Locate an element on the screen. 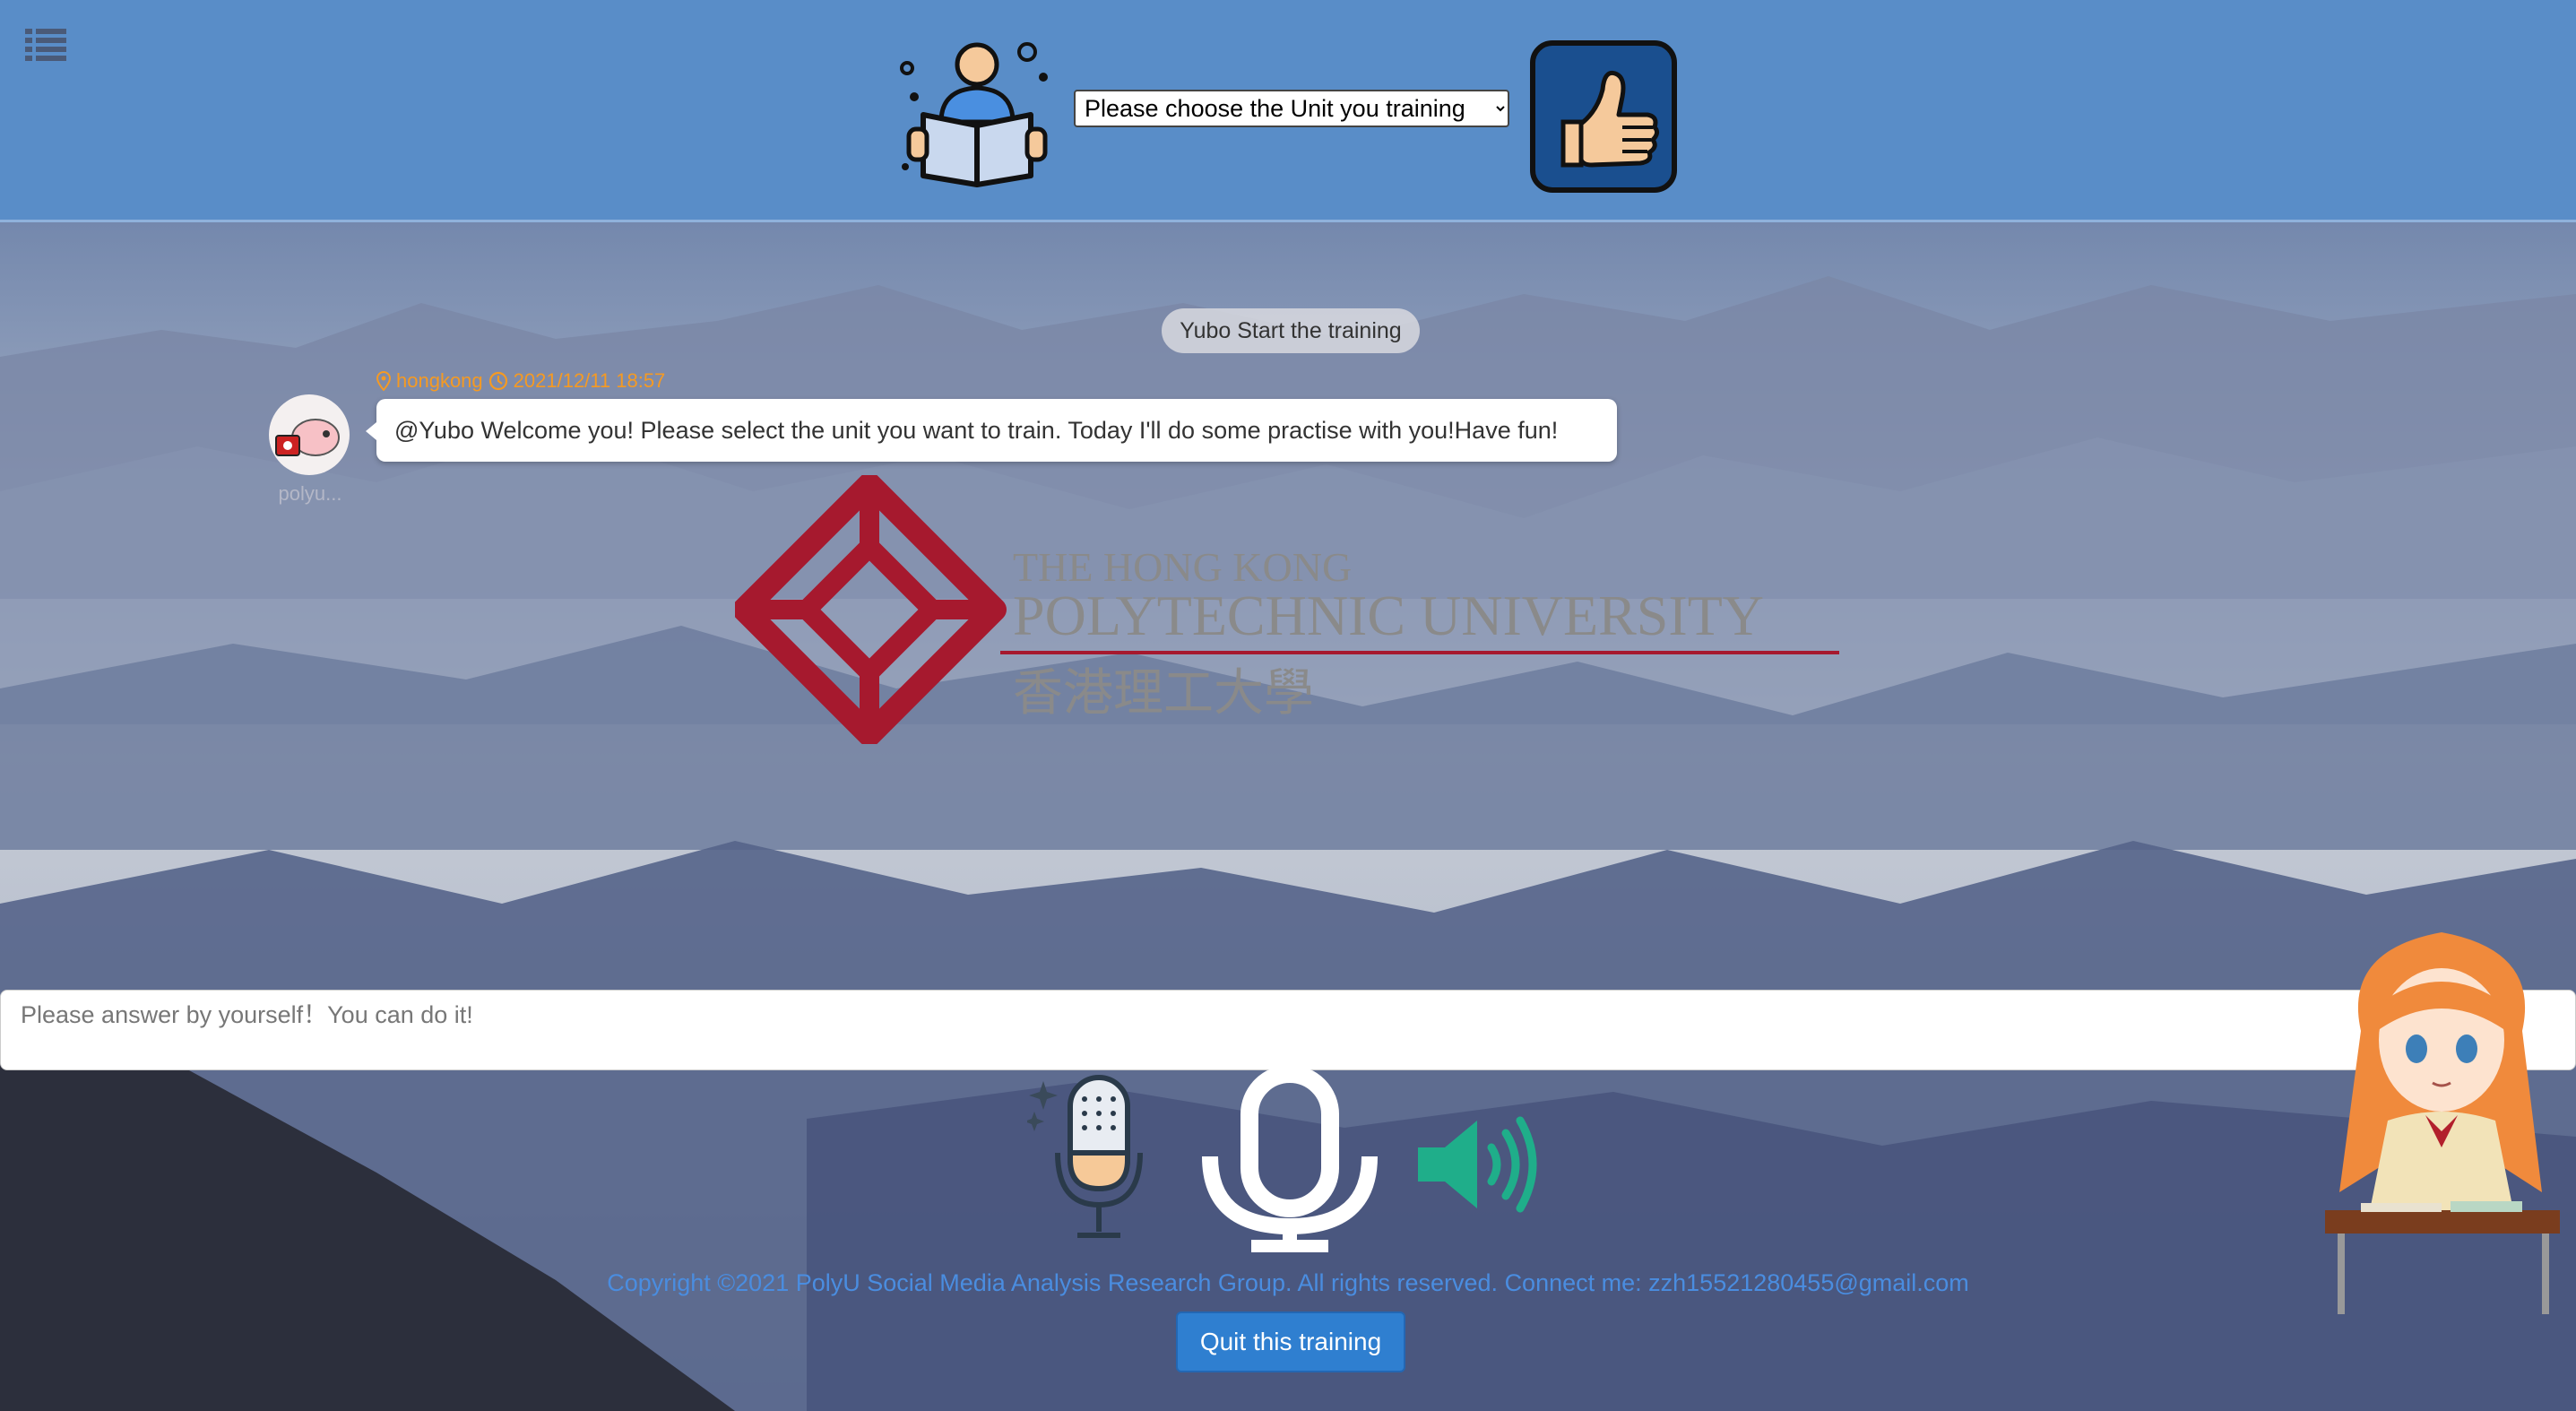  answer-input is located at coordinates (1288, 1030).